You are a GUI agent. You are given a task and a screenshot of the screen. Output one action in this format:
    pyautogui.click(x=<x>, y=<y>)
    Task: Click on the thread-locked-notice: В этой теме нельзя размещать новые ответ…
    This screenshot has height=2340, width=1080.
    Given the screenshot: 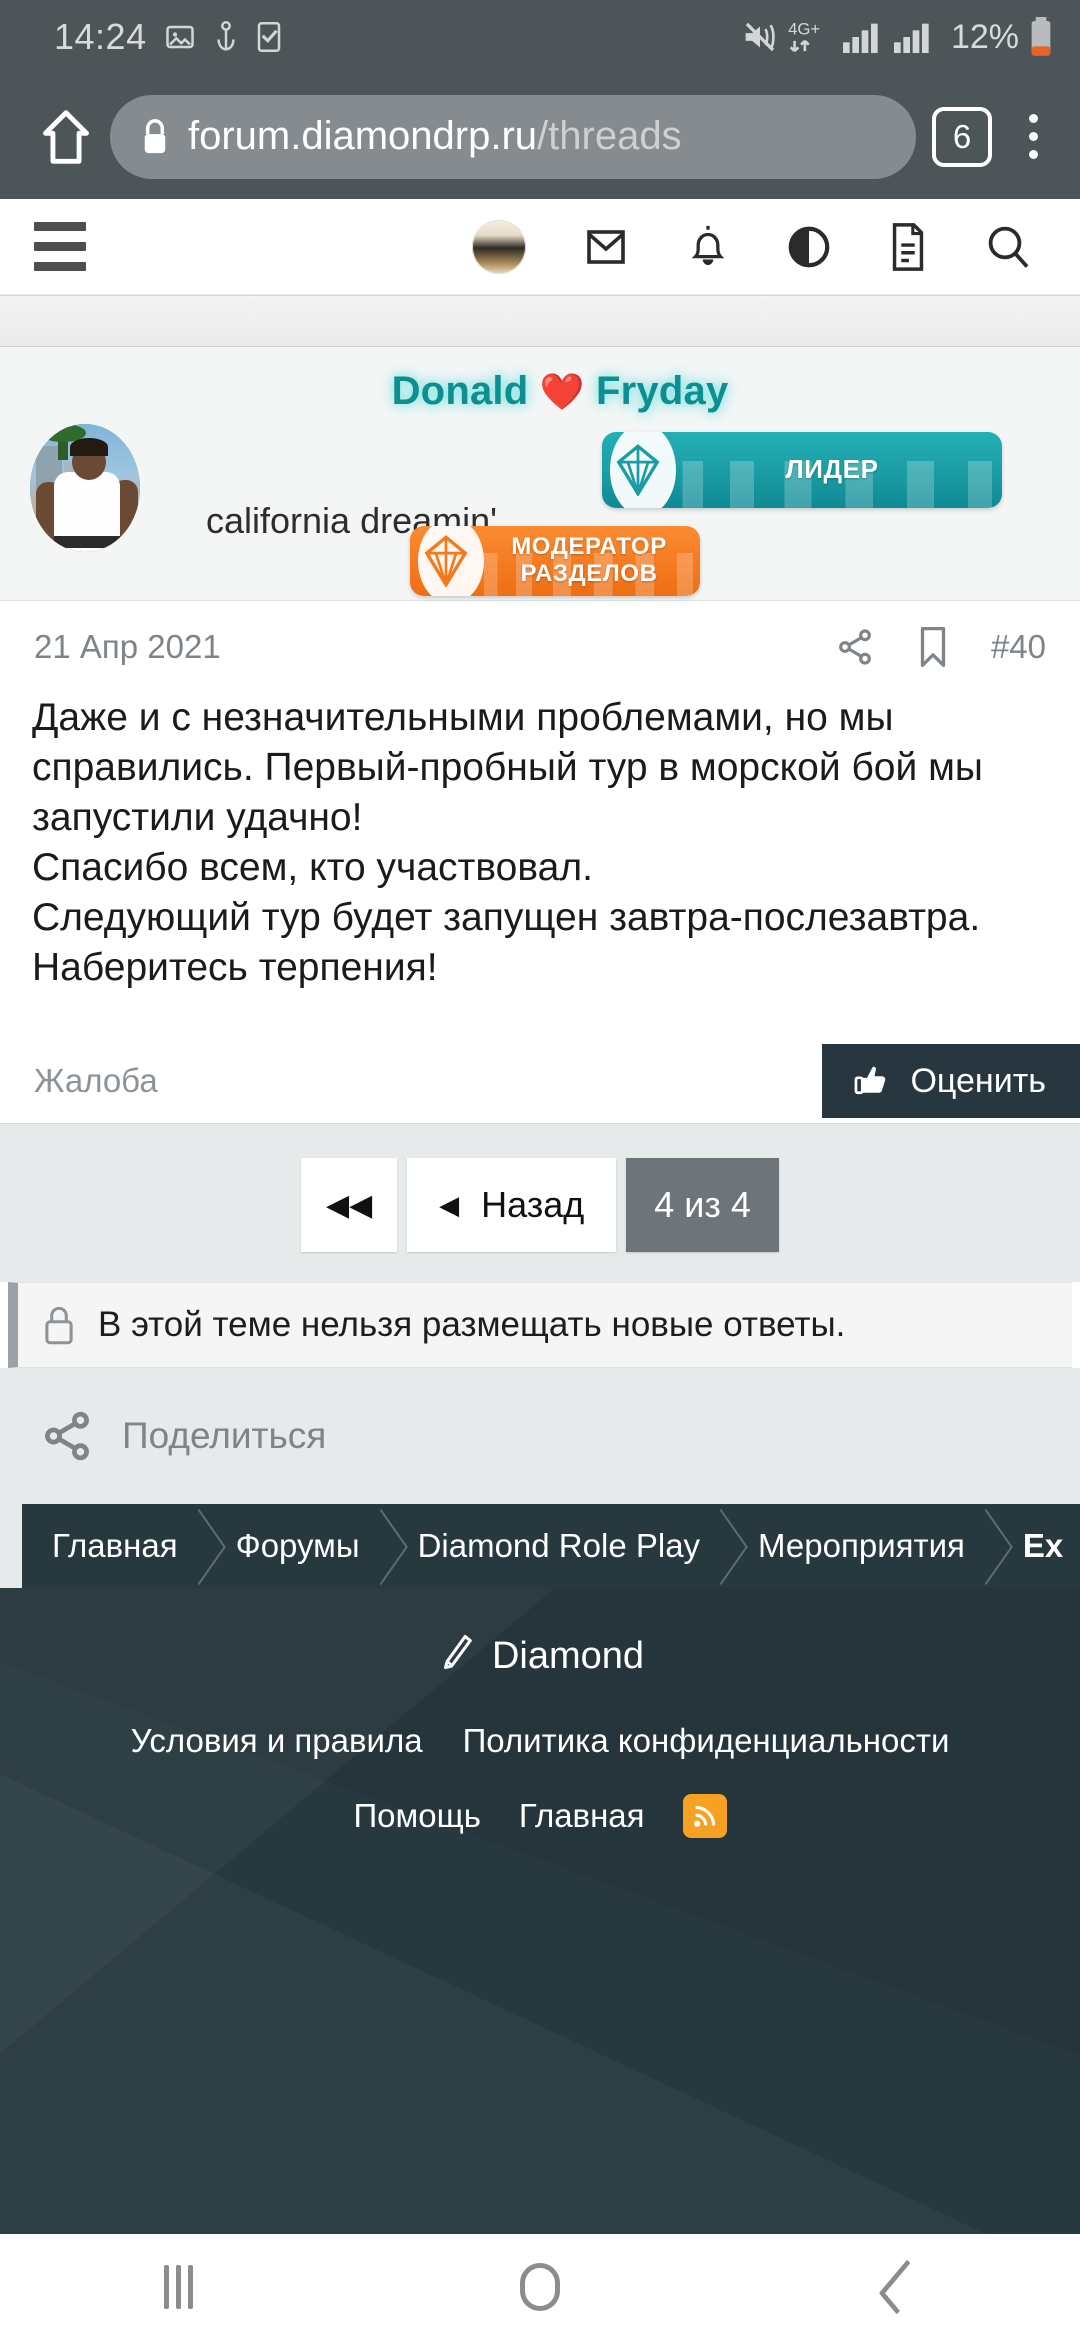 What is the action you would take?
    pyautogui.click(x=540, y=1325)
    